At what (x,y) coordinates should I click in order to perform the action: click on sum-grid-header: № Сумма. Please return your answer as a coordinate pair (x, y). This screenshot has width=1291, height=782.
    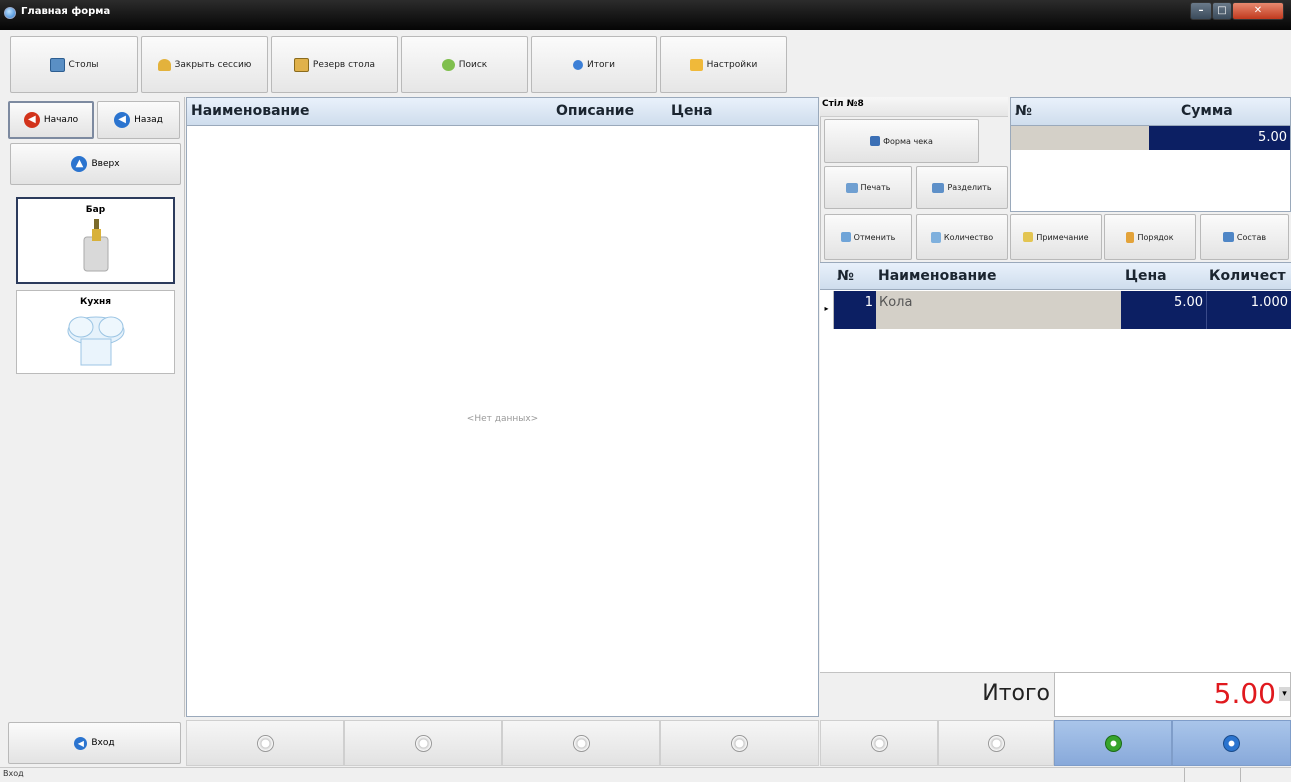
    Looking at the image, I should click on (1150, 112).